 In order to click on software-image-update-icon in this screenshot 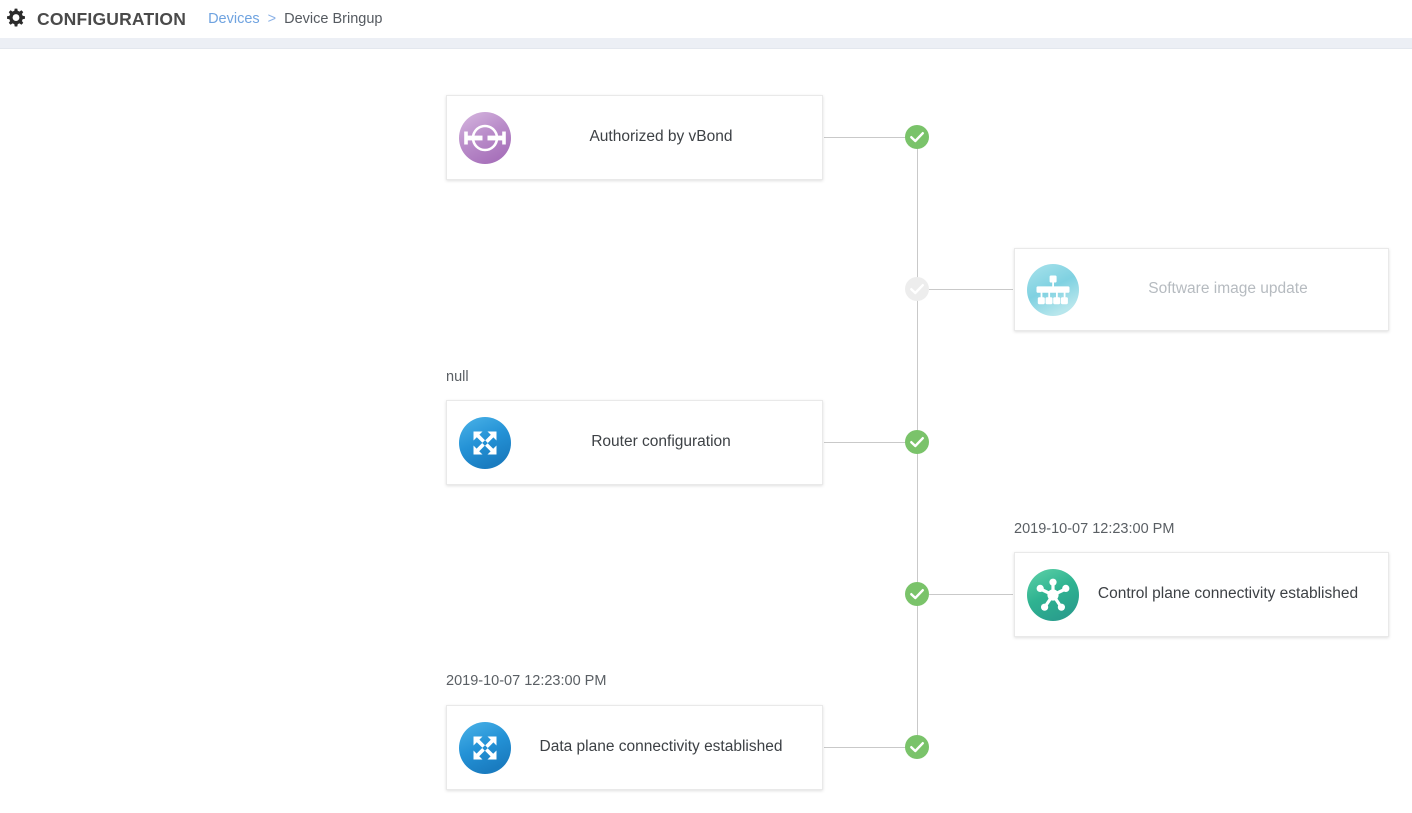, I will do `click(1053, 289)`.